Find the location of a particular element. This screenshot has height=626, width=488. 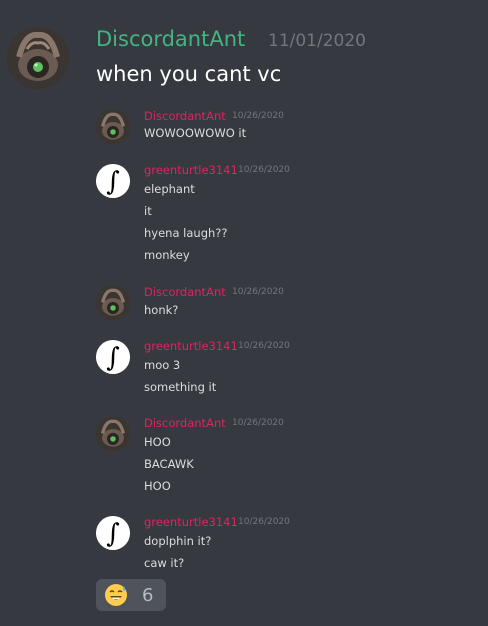

embedded-message-line: caw it? is located at coordinates (164, 563).